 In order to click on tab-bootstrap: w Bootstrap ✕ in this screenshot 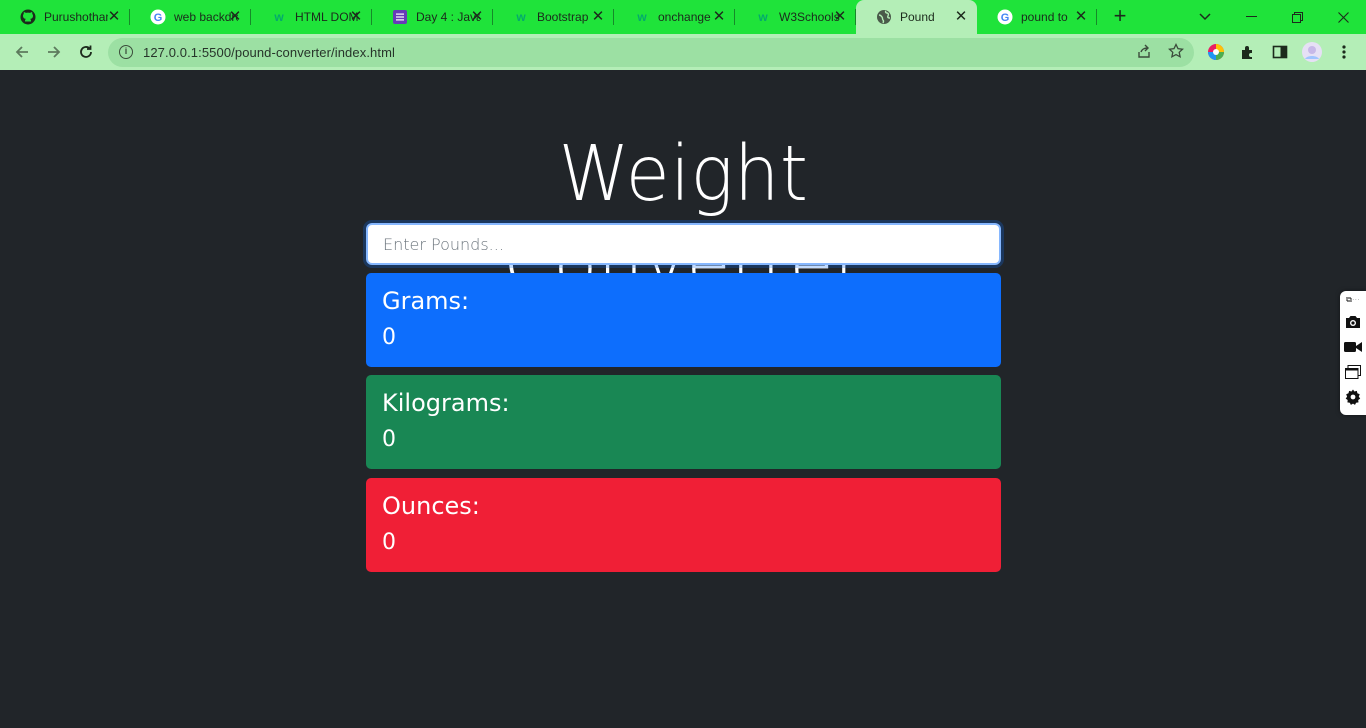, I will do `click(553, 17)`.